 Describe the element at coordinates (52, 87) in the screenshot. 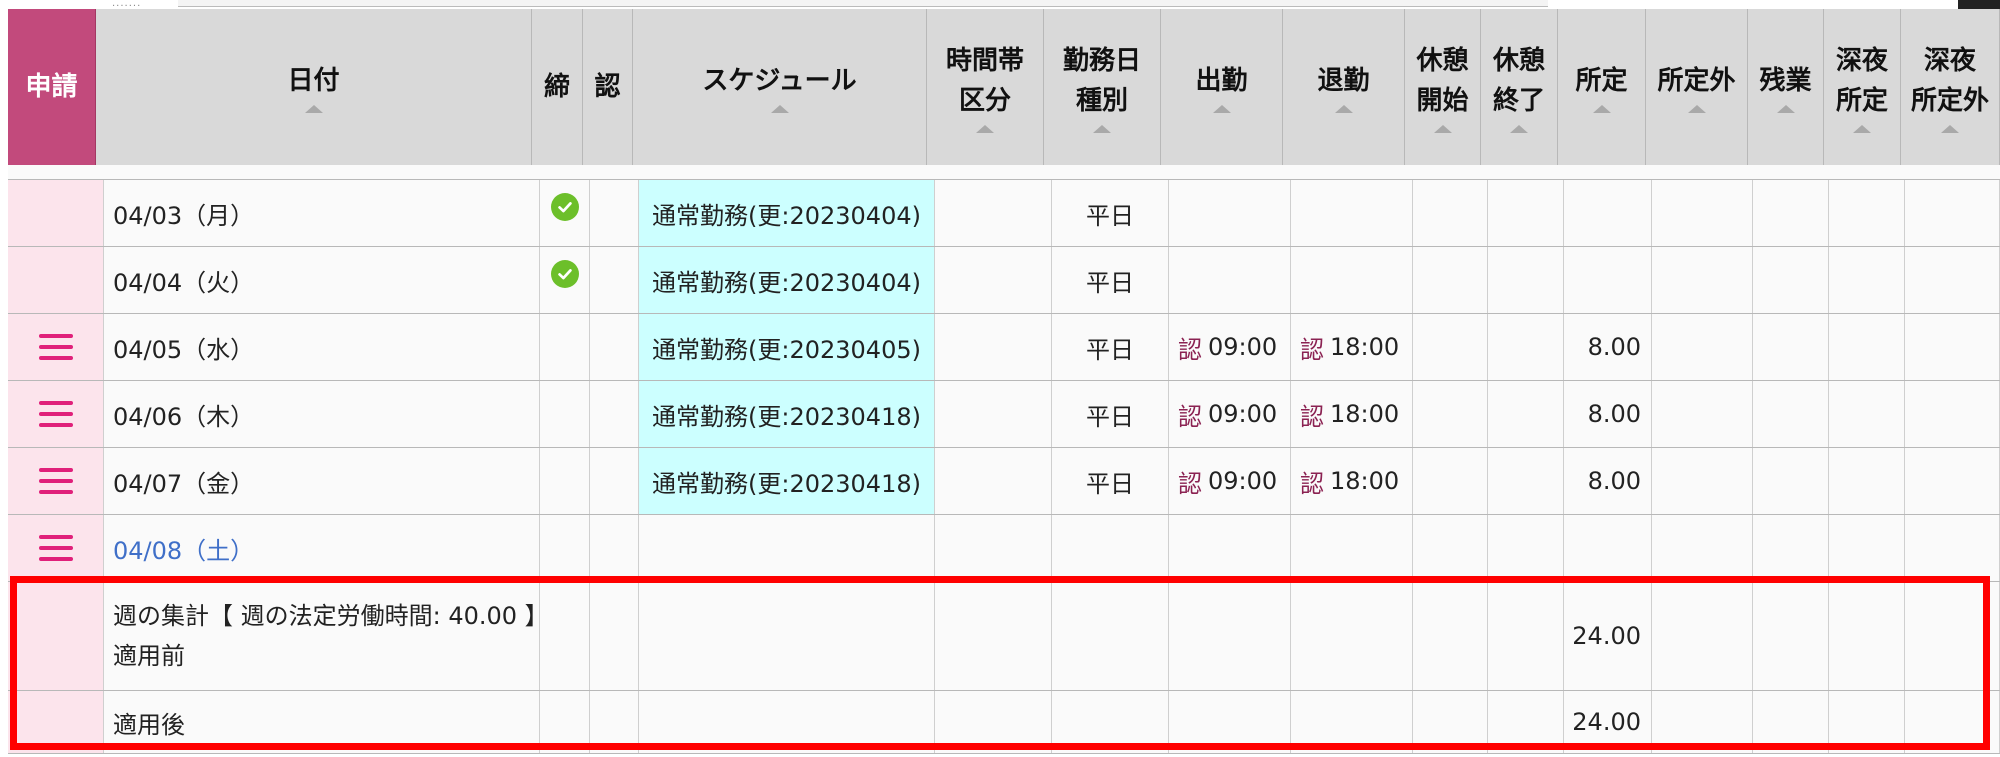

I see `col-header-shinsei: 申請` at that location.